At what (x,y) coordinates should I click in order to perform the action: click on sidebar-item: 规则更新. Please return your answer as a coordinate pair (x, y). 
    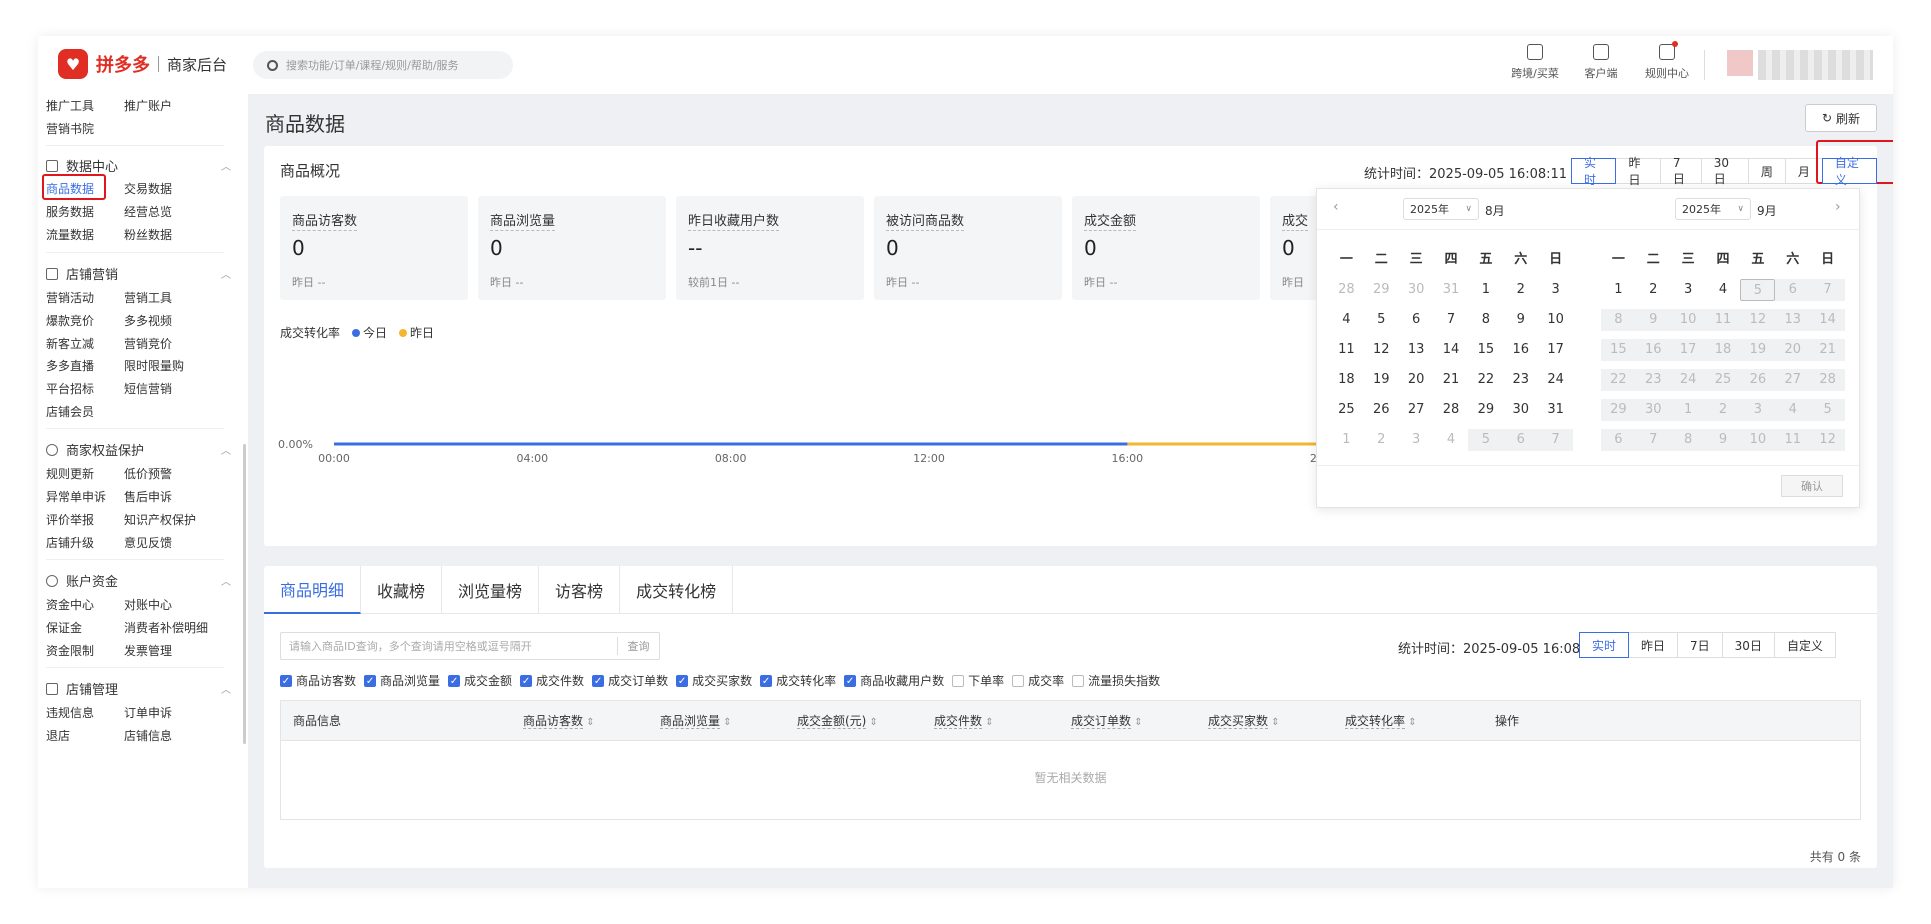
    Looking at the image, I should click on (70, 473).